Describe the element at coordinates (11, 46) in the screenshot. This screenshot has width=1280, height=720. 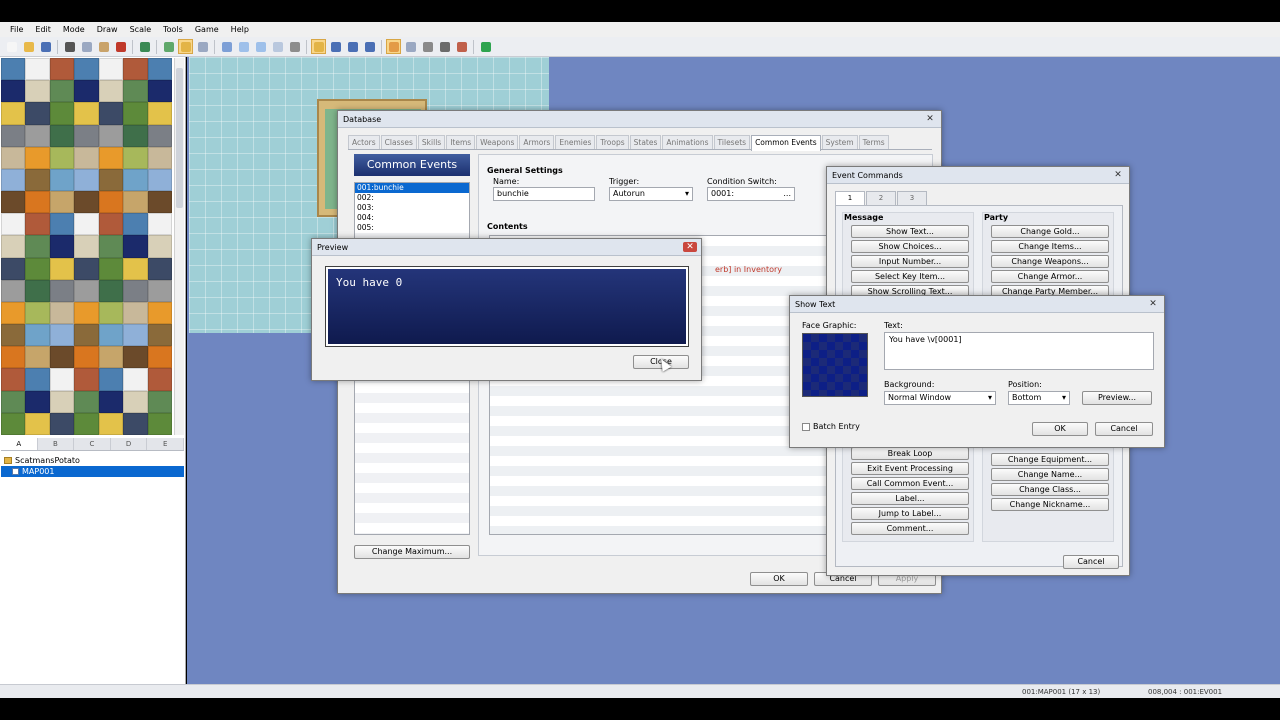
I see `new-project-icon` at that location.